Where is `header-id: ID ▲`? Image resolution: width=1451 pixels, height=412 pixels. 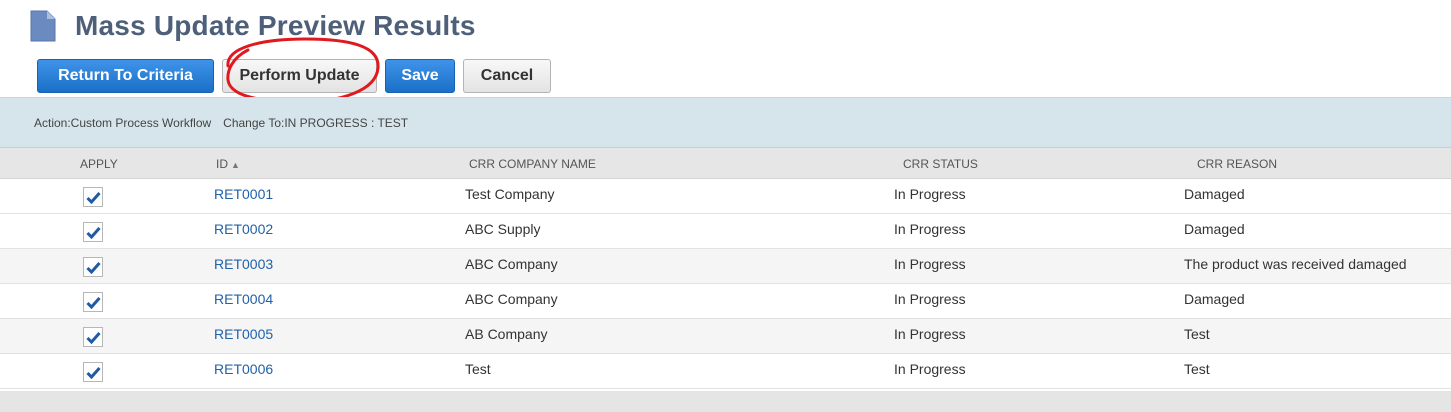
header-id: ID ▲ is located at coordinates (228, 164).